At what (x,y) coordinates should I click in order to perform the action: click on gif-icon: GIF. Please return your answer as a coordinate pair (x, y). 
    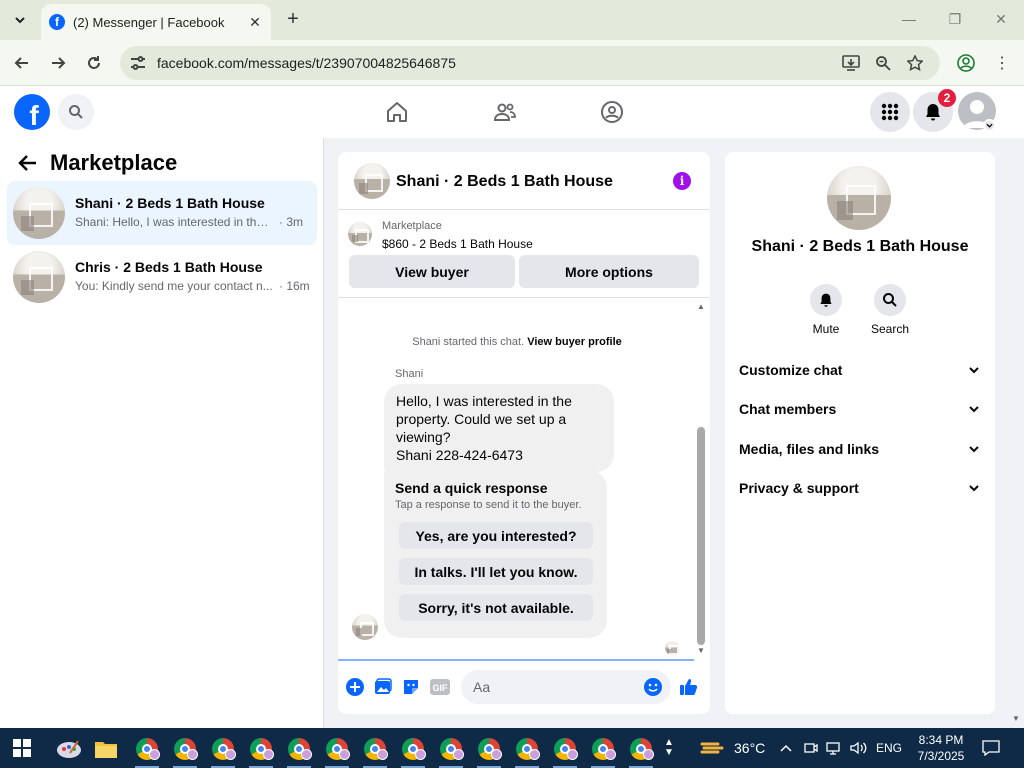
    Looking at the image, I should click on (440, 687).